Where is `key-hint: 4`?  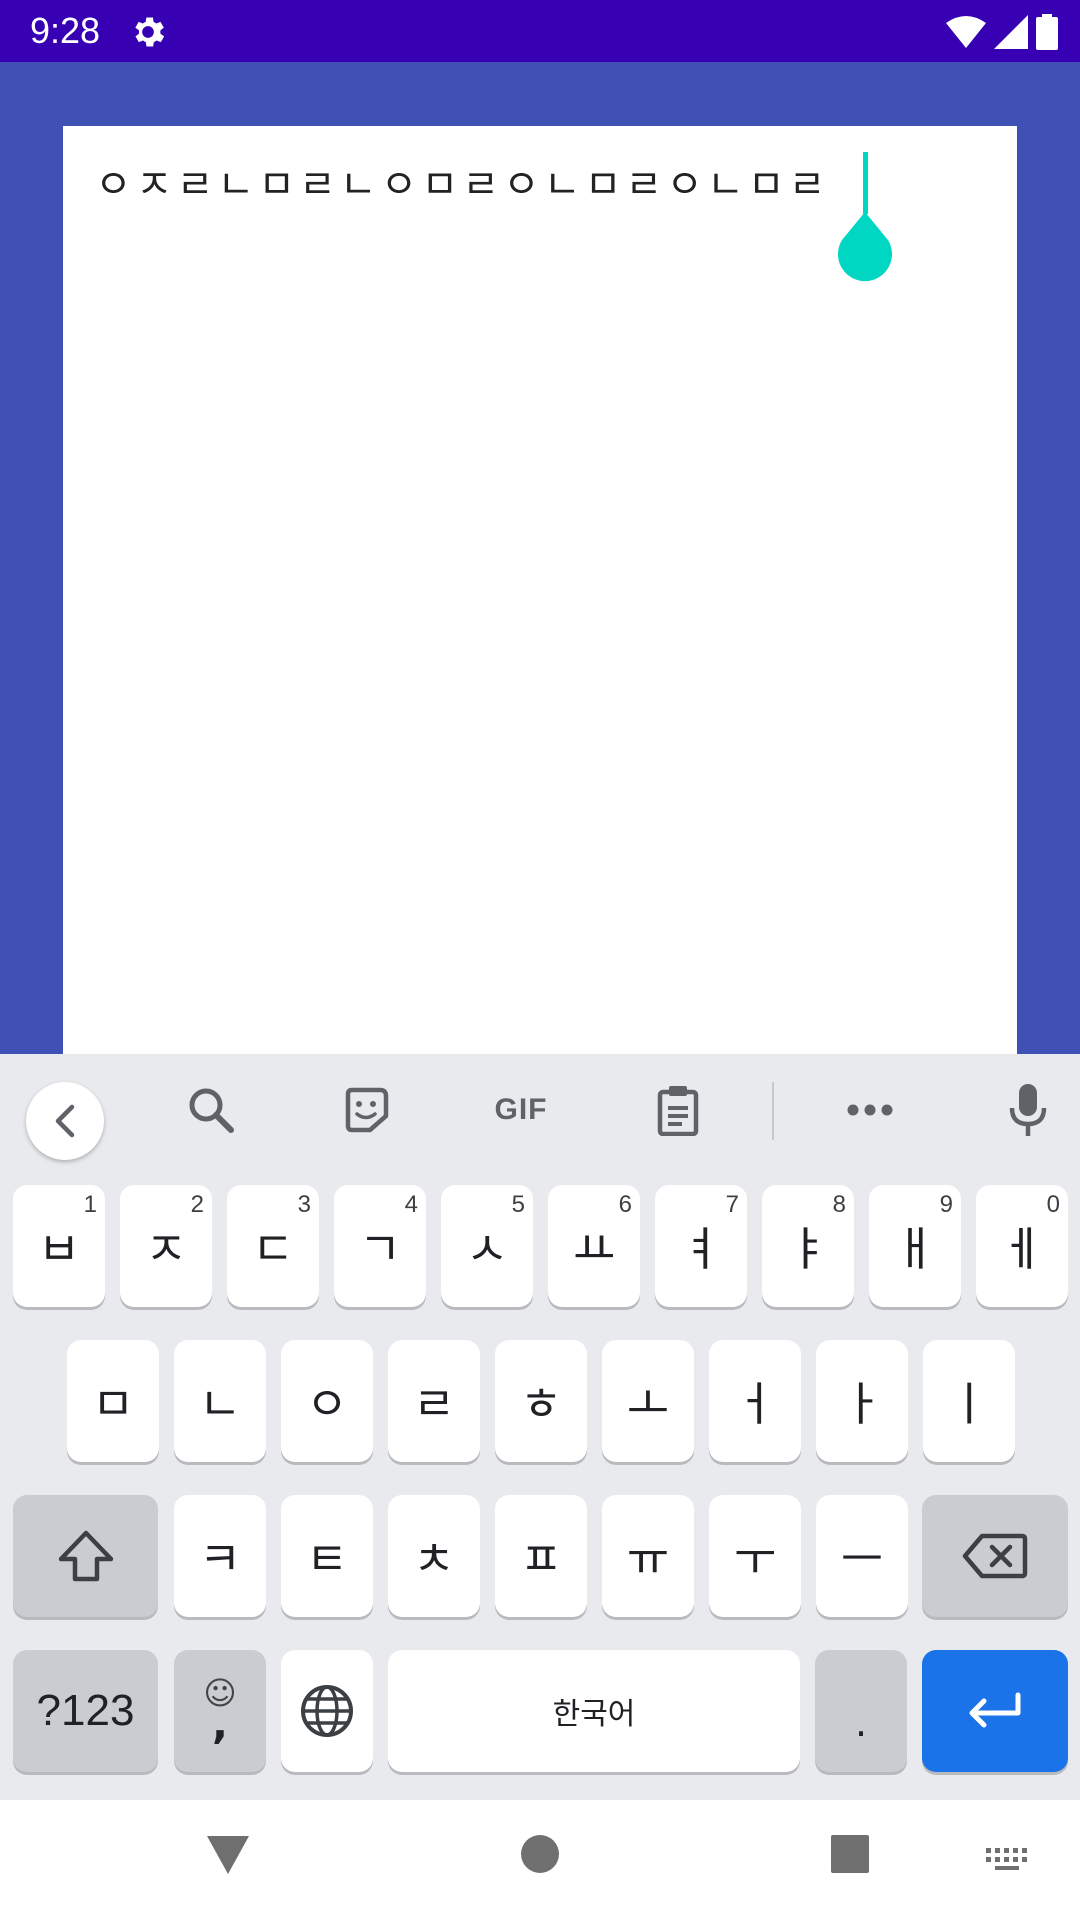 key-hint: 4 is located at coordinates (411, 1204).